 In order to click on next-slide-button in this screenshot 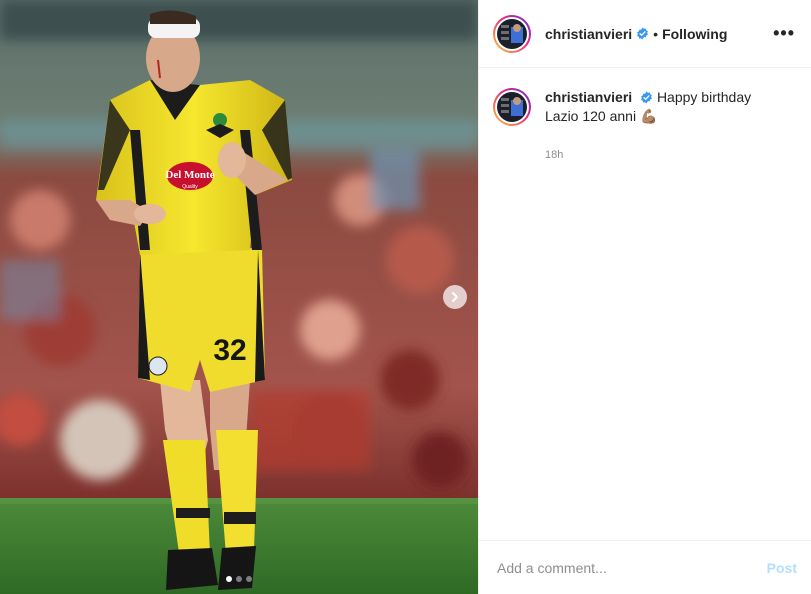, I will do `click(455, 297)`.